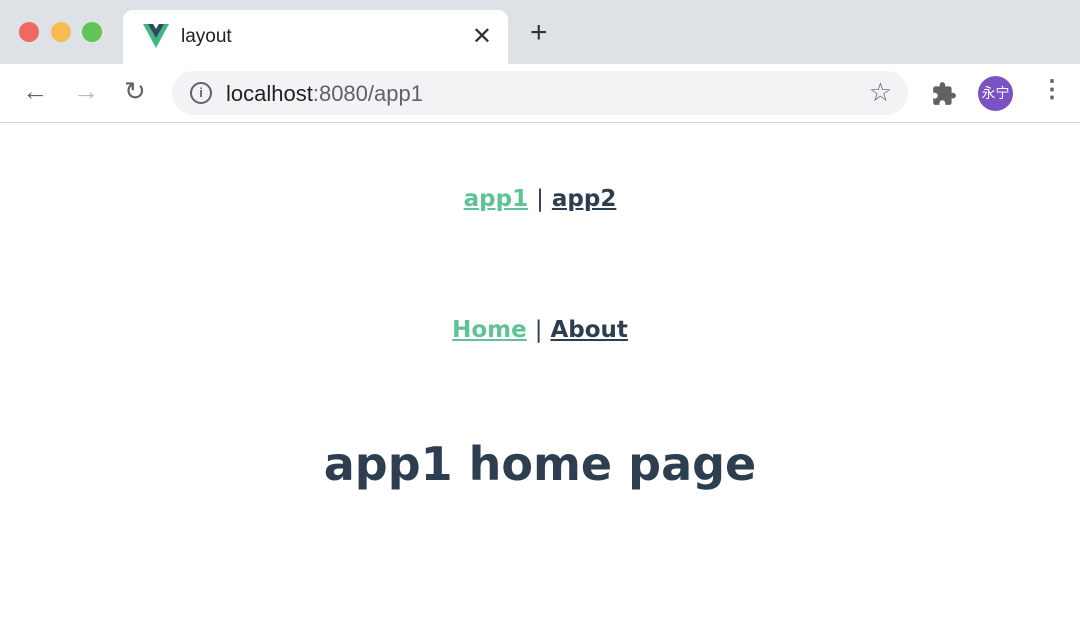  I want to click on url-text: localhost:8080/app1, so click(324, 94).